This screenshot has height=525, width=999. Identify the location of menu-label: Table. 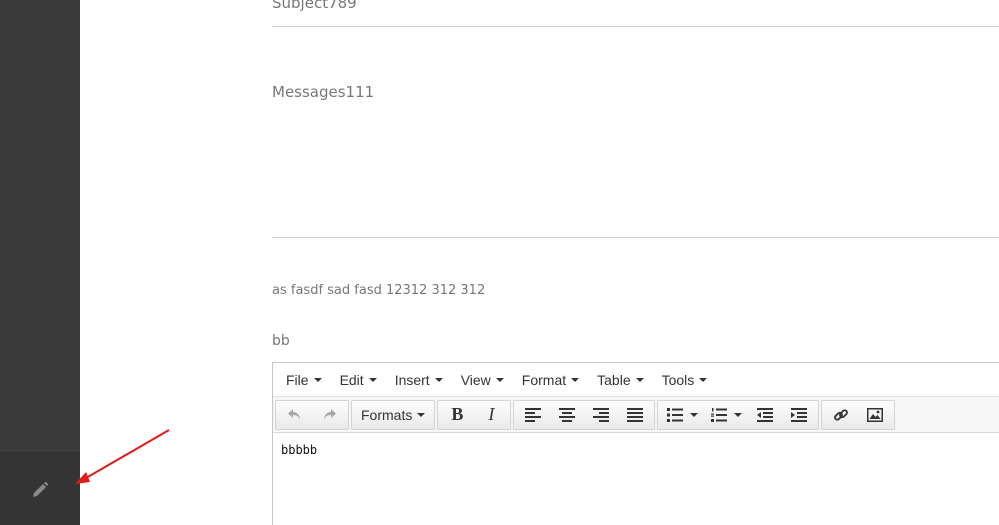
(614, 379).